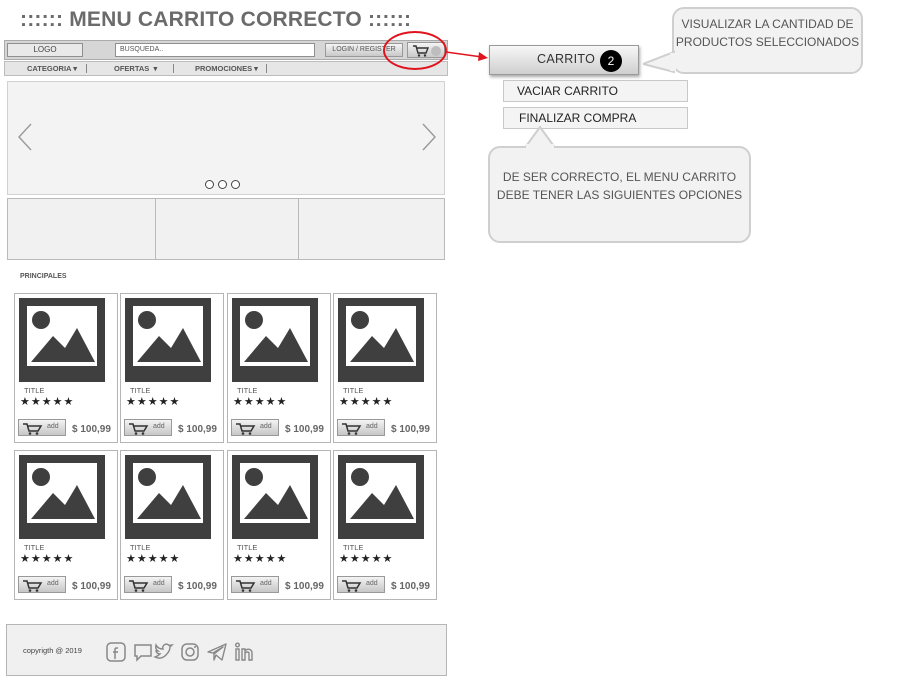 The image size is (914, 681). Describe the element at coordinates (45, 50) in the screenshot. I see `logo: LOGO` at that location.